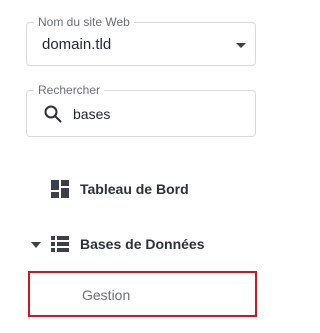  What do you see at coordinates (142, 244) in the screenshot?
I see `sidebar-item-databases-label: Bases de Données` at bounding box center [142, 244].